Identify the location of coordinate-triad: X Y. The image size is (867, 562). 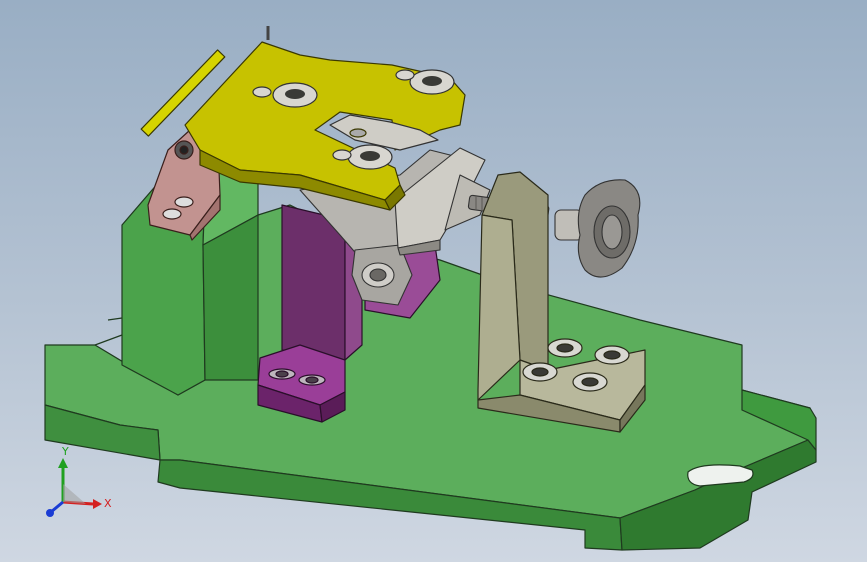
(79, 481).